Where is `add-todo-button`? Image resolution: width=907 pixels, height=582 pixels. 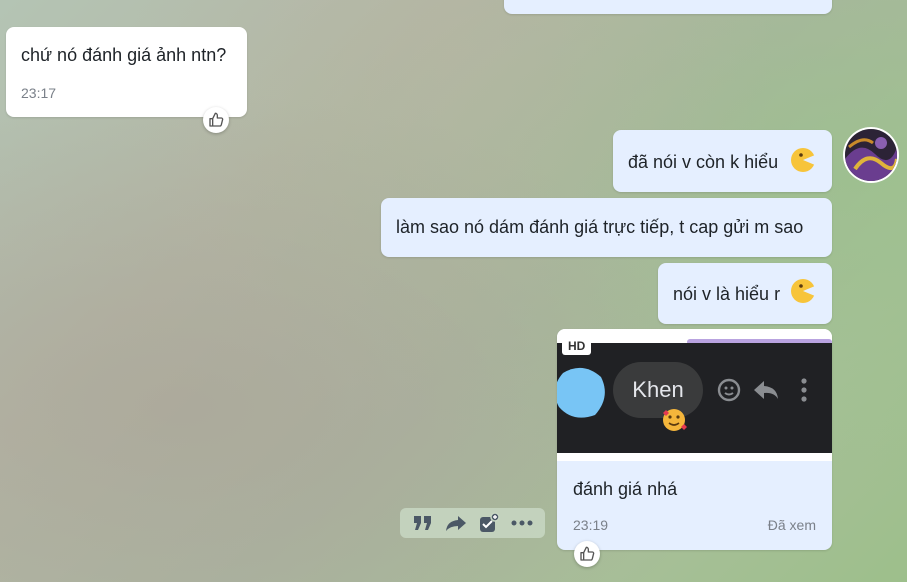
add-todo-button is located at coordinates (489, 523).